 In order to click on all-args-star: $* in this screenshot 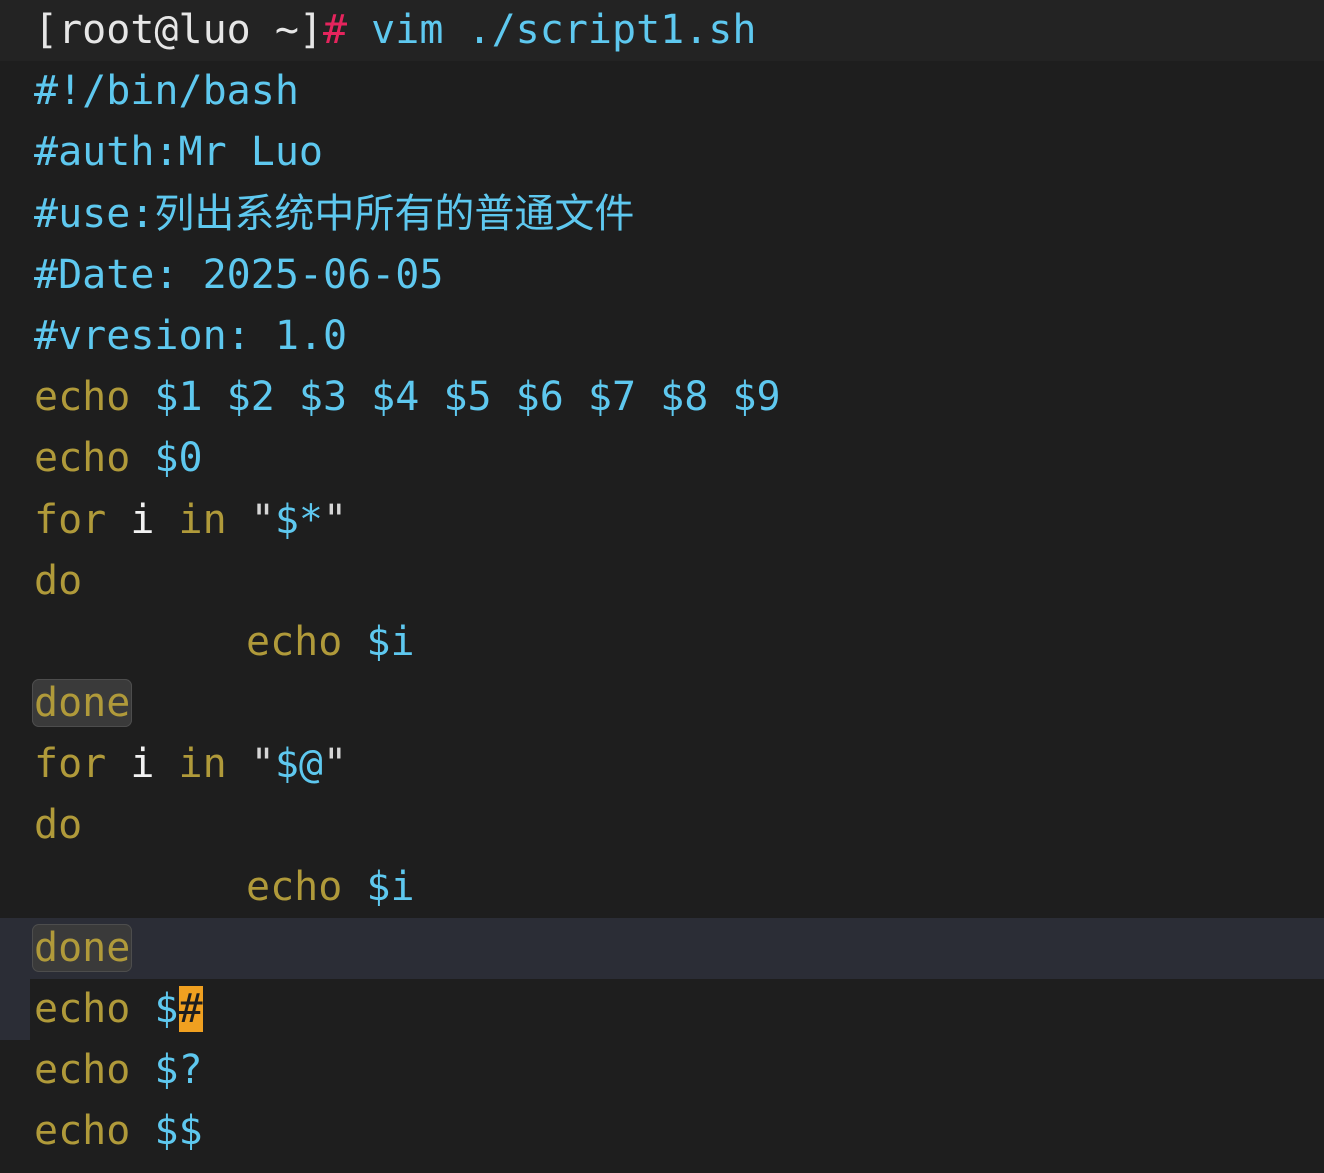, I will do `click(299, 519)`.